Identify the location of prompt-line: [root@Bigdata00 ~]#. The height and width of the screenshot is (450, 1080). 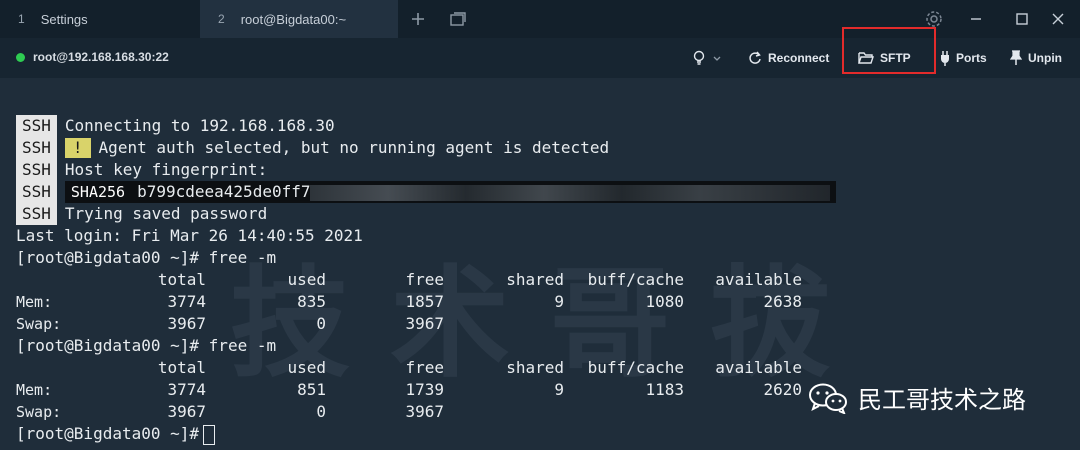
(116, 434).